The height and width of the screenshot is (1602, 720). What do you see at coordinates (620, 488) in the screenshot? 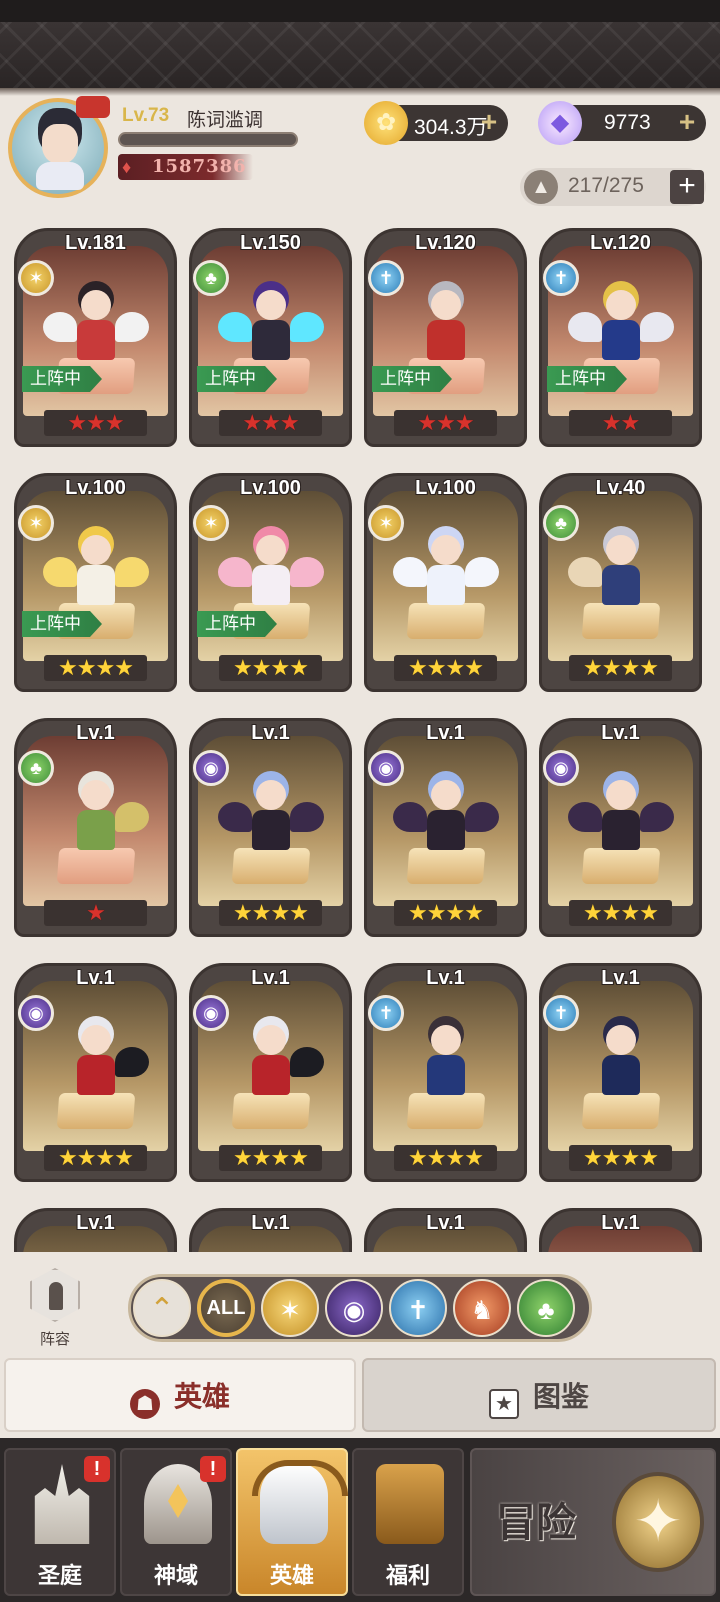
I see `hero-level: Lv.40` at bounding box center [620, 488].